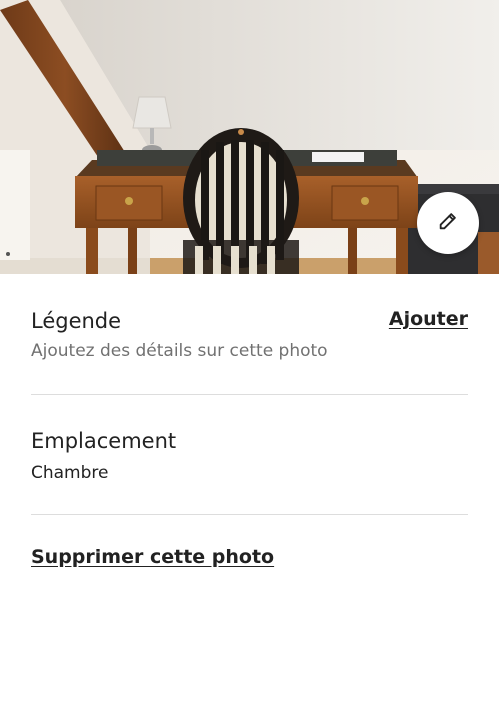 Image resolution: width=499 pixels, height=720 pixels. I want to click on caption-placeholder: Ajoutez des détails sur cette photo, so click(179, 351).